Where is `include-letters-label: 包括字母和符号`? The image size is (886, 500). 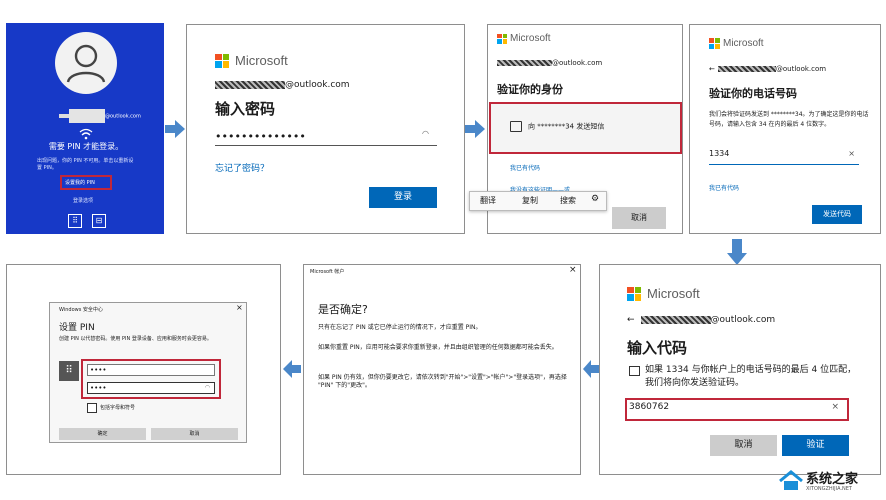 include-letters-label: 包括字母和符号 is located at coordinates (118, 408).